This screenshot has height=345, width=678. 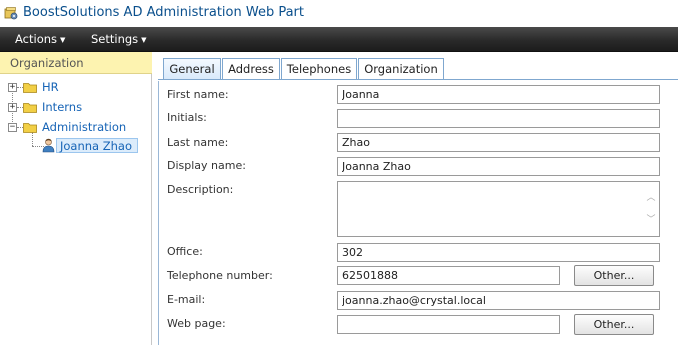 What do you see at coordinates (339, 39) in the screenshot?
I see `menu-bar: Actions ▼ Settings ▼` at bounding box center [339, 39].